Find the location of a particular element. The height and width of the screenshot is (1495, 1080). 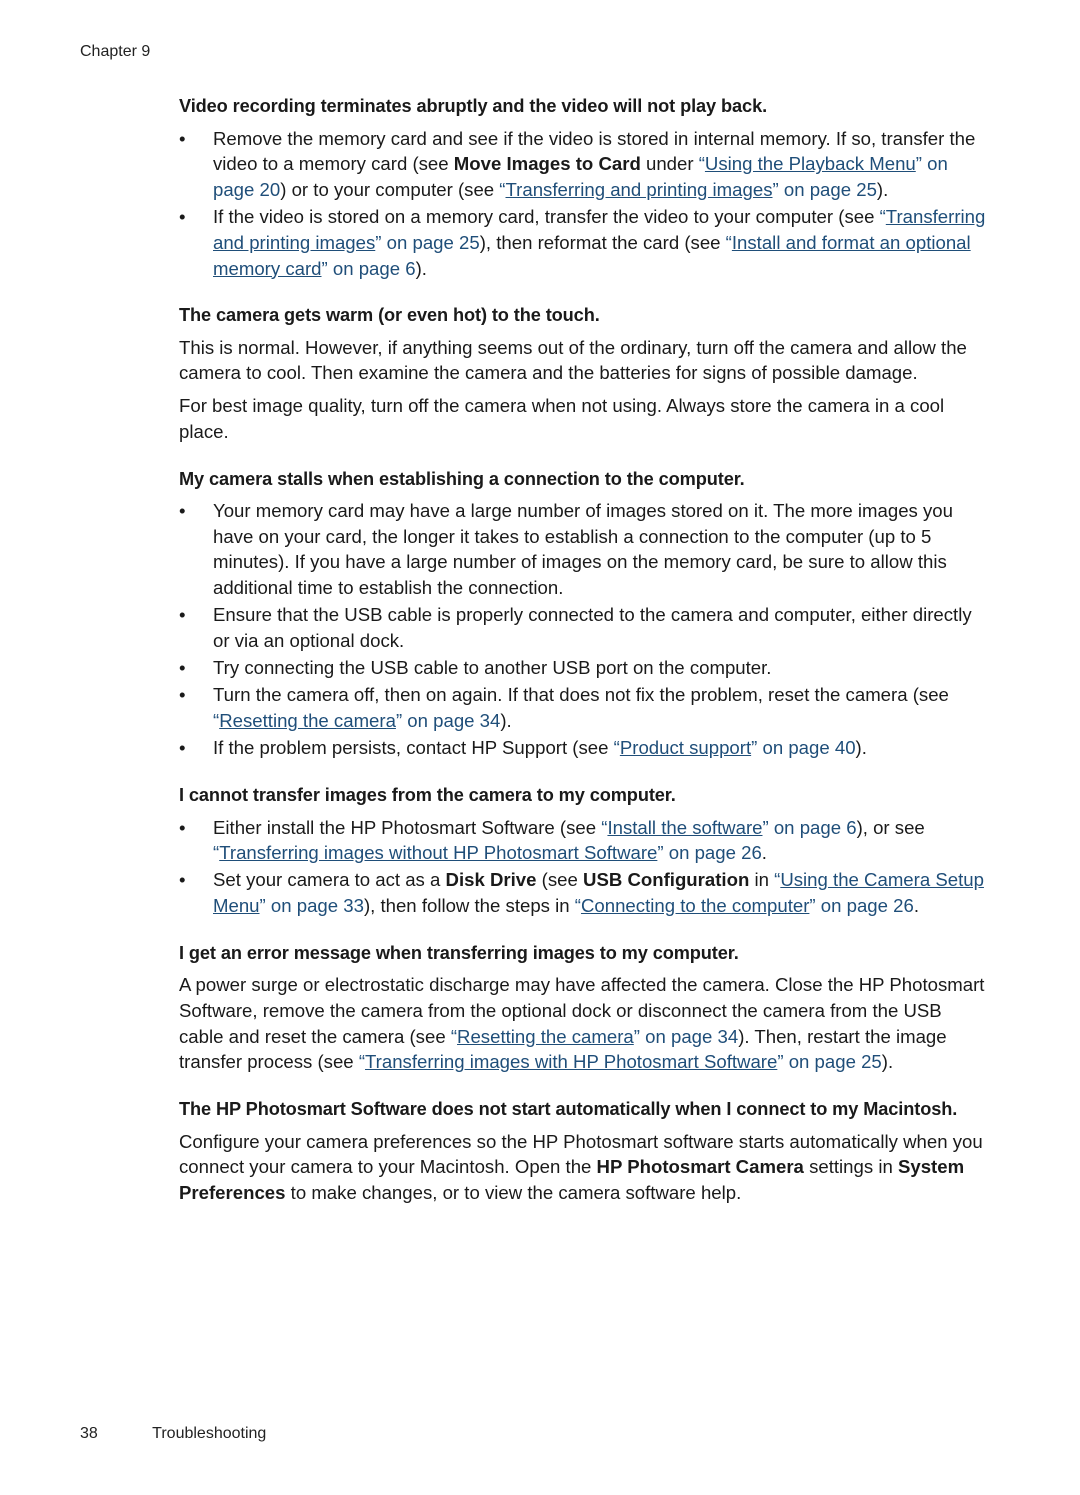

text-run: ), then follow the steps in is located at coordinates (469, 906).